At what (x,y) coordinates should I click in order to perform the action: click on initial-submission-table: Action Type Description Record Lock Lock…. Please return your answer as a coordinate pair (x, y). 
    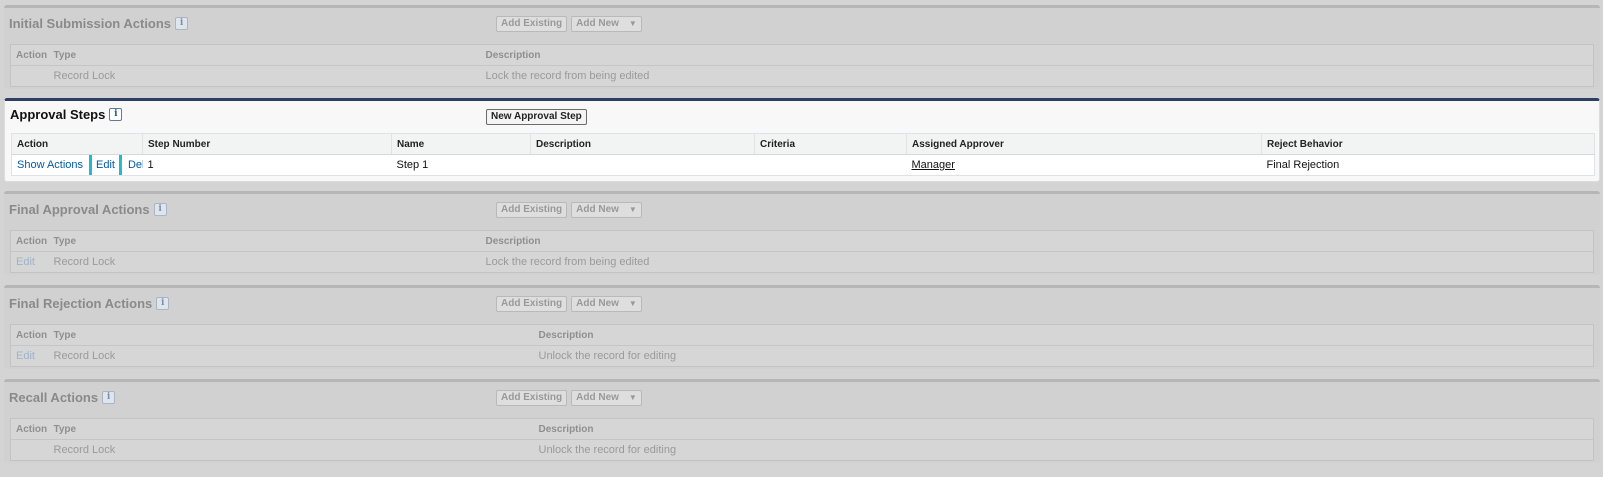
    Looking at the image, I should click on (802, 65).